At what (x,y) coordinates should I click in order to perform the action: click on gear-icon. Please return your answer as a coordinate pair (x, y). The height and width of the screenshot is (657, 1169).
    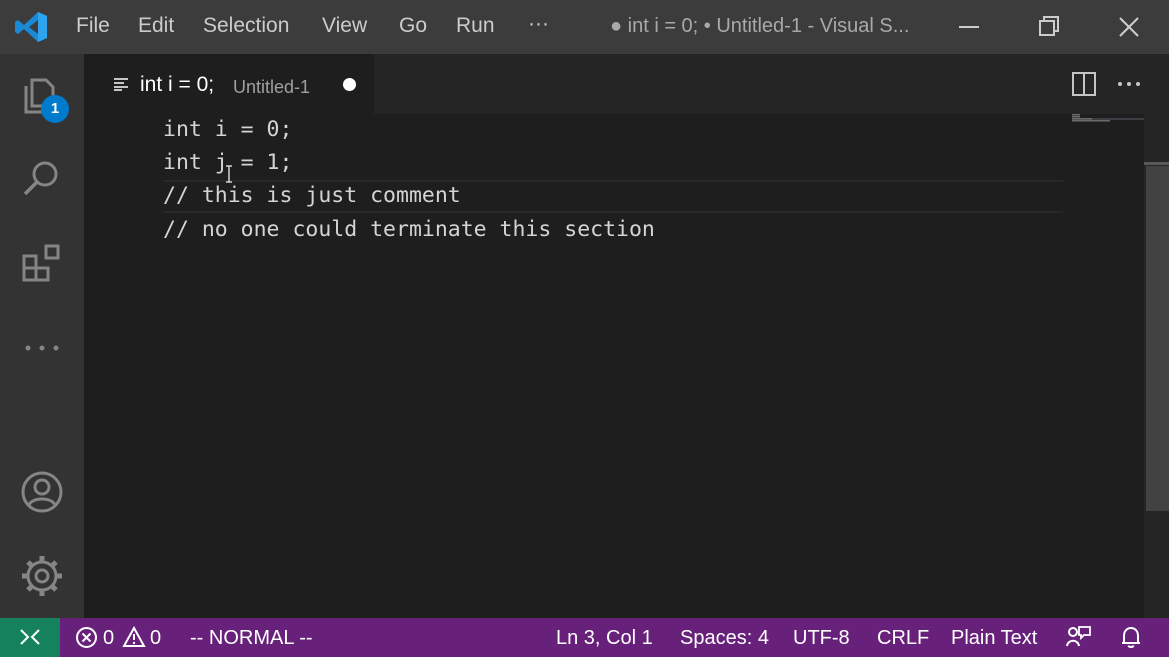
    Looking at the image, I should click on (42, 576).